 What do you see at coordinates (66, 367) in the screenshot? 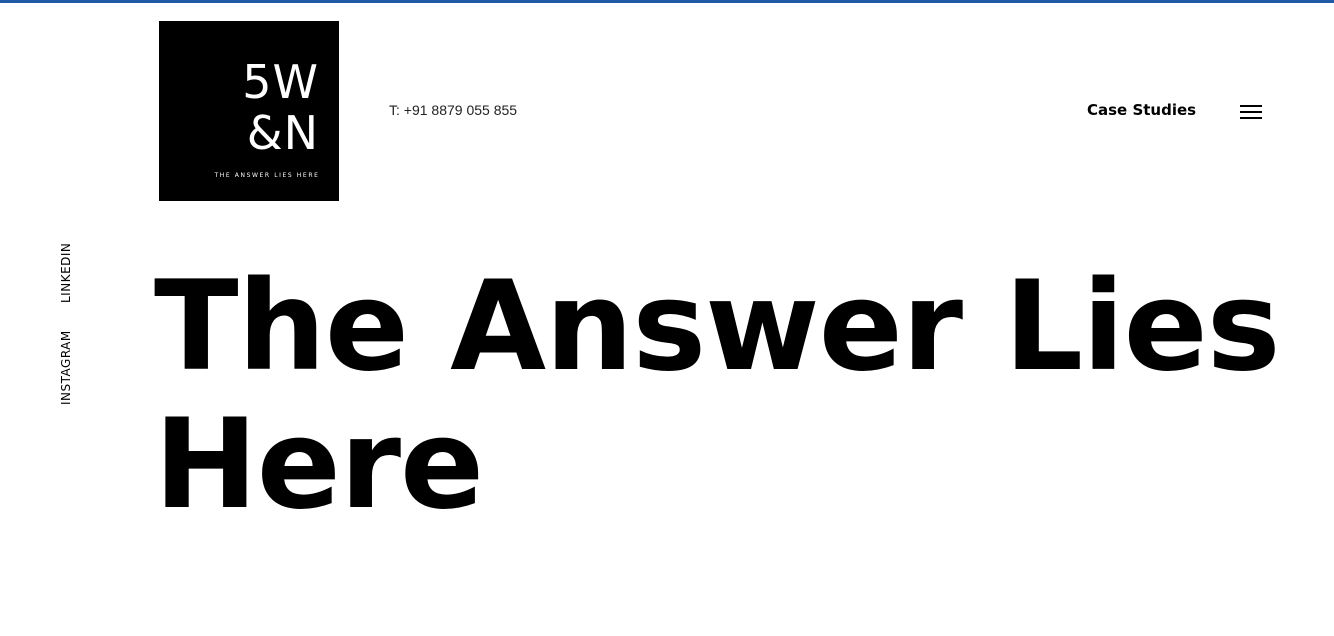
I see `instagram-link: INSTAGRAM` at bounding box center [66, 367].